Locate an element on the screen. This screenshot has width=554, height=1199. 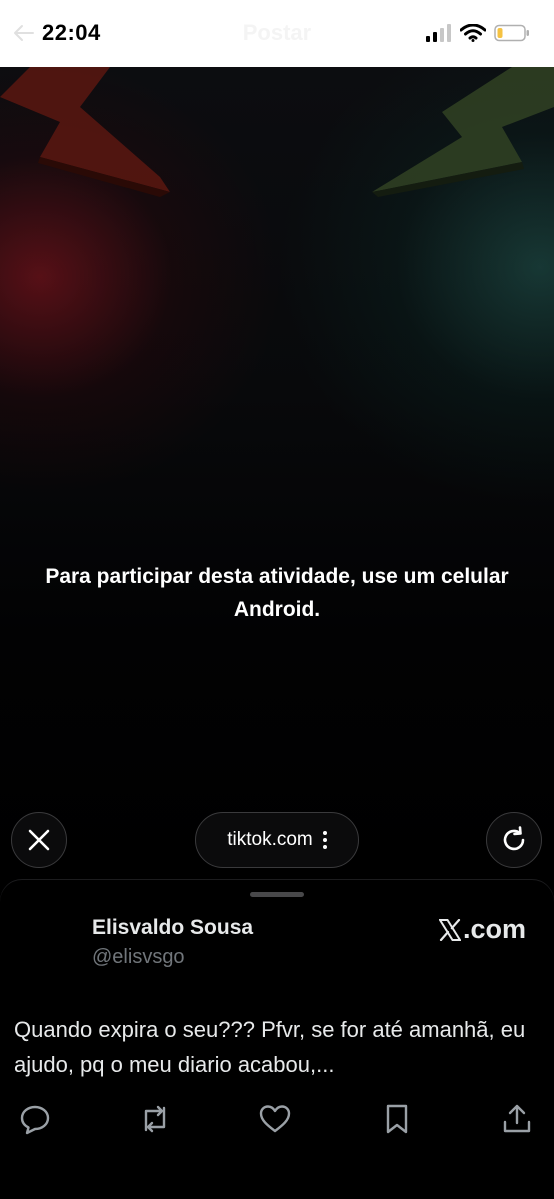
reply-icon is located at coordinates (35, 1119).